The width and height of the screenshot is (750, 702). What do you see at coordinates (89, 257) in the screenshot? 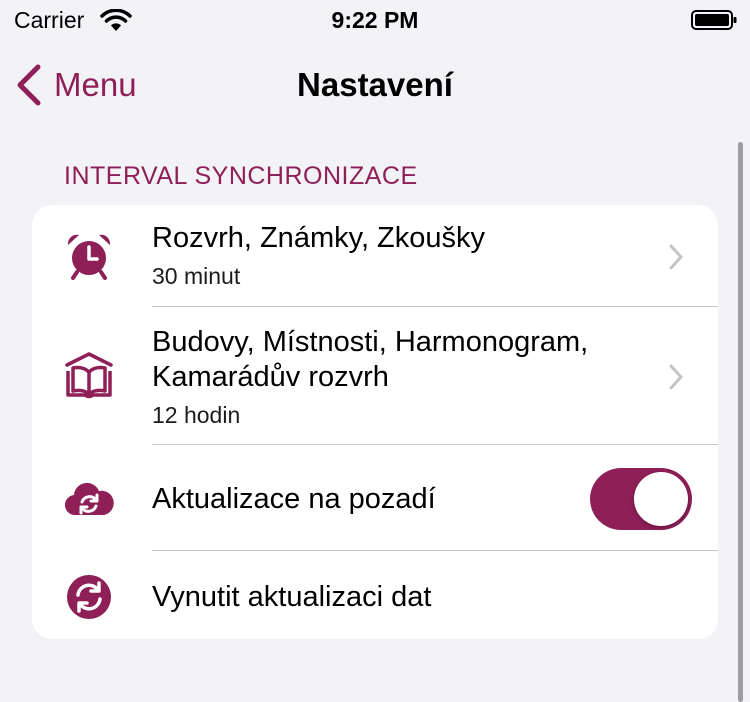
I see `alarm-clock-icon` at bounding box center [89, 257].